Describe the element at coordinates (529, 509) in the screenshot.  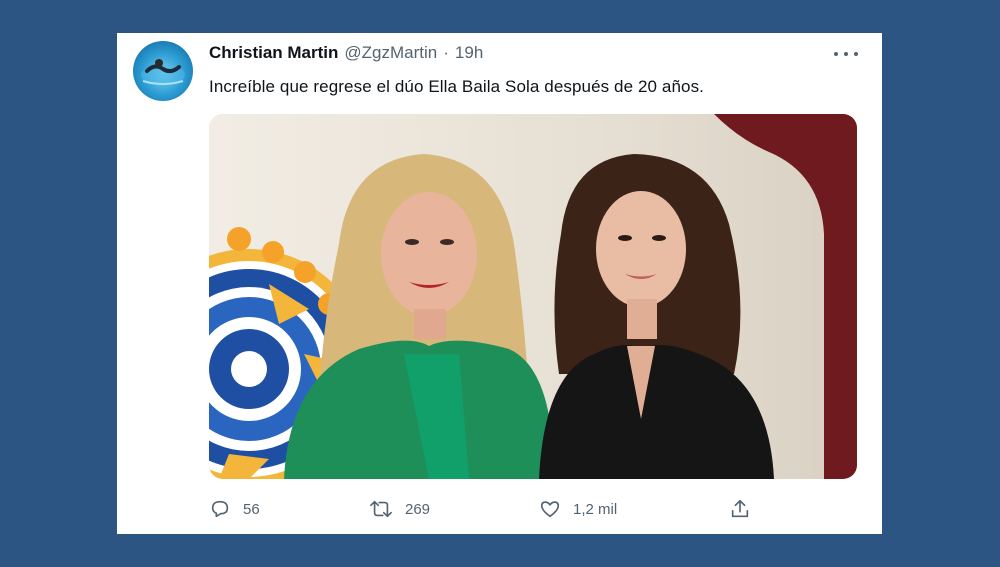
I see `tweet-actions: 56 269 1,2 mil` at that location.